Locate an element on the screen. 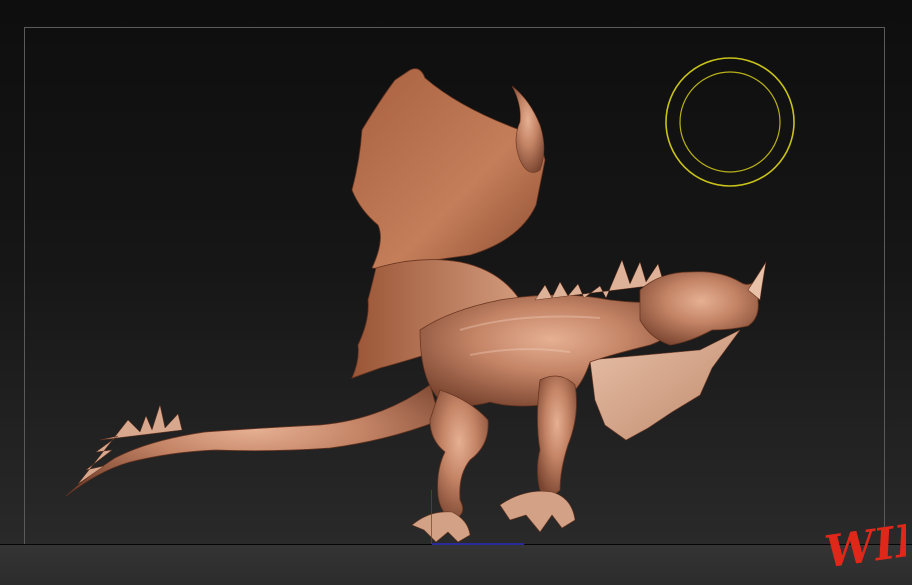 Image resolution: width=912 pixels, height=585 pixels. hind-leg is located at coordinates (459, 455).